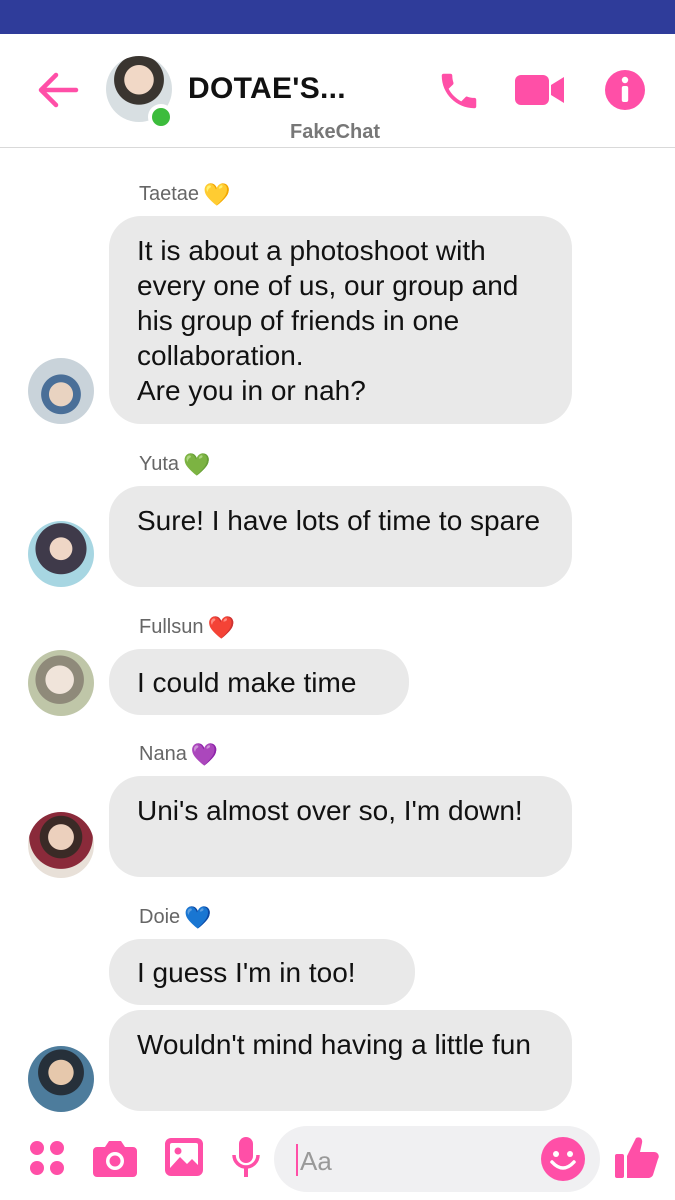 This screenshot has height=1200, width=675. I want to click on message-bubble: Sure! I have lots of time to spare, so click(340, 536).